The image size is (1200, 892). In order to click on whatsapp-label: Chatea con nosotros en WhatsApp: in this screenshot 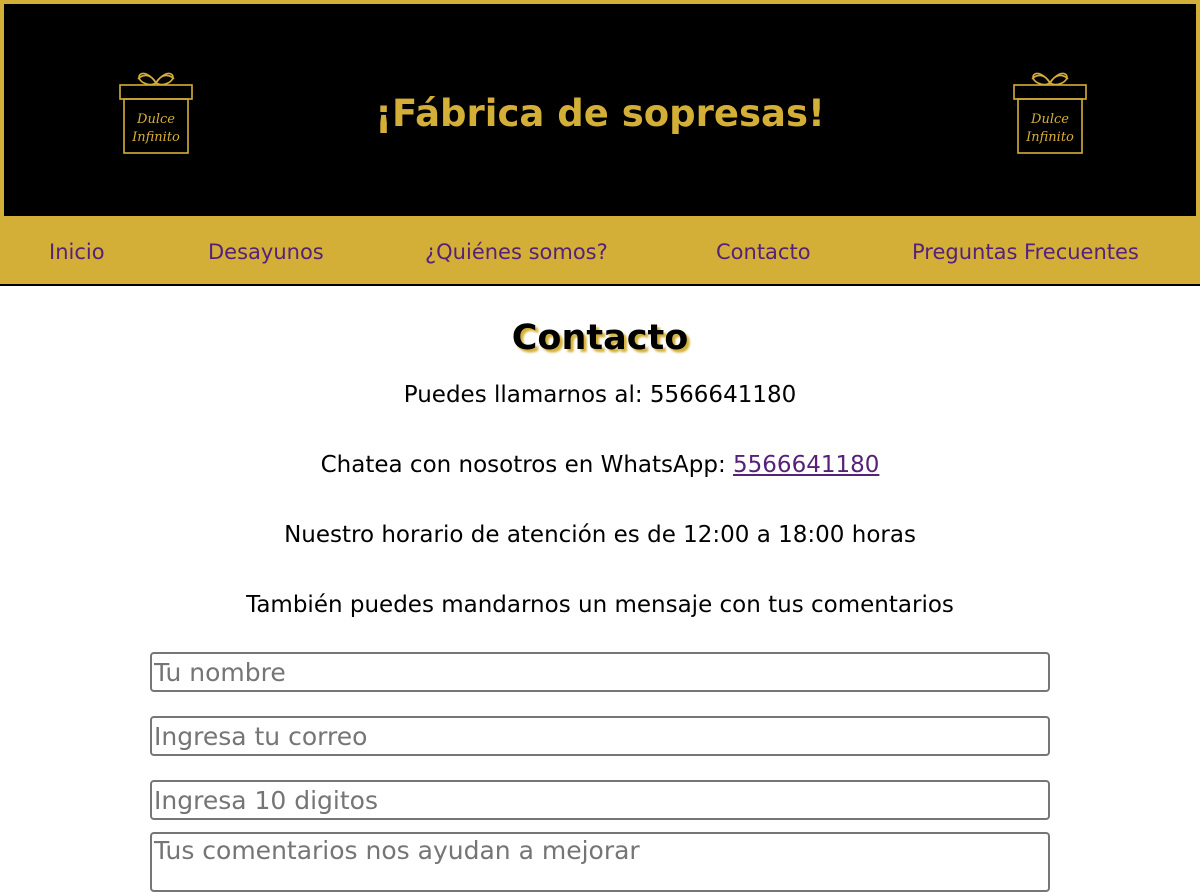, I will do `click(527, 465)`.